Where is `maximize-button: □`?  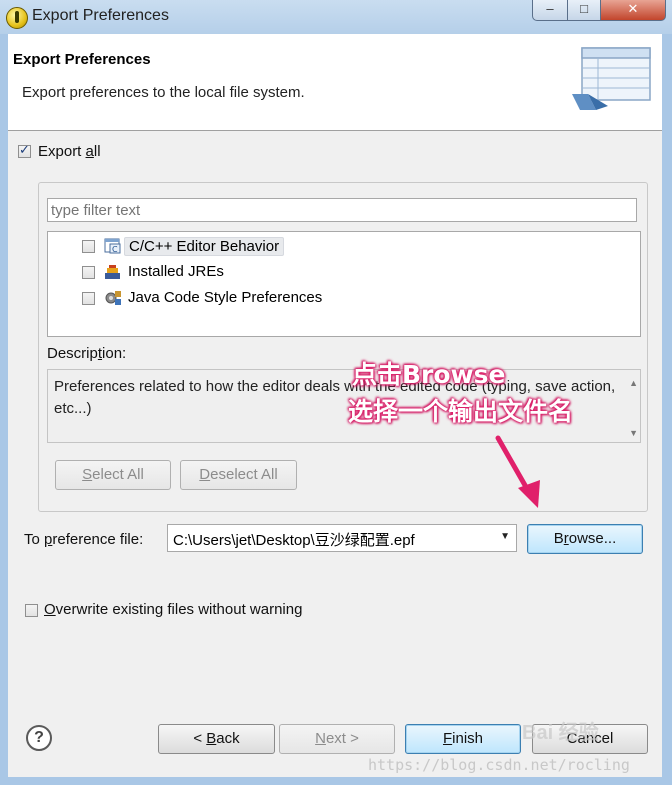 maximize-button: □ is located at coordinates (584, 10).